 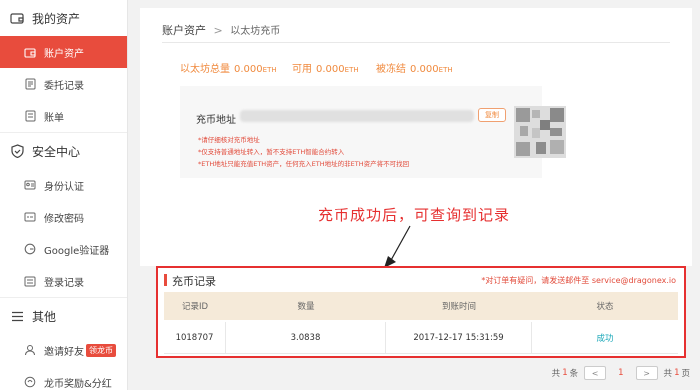 What do you see at coordinates (63, 316) in the screenshot?
I see `section-other: 其他` at bounding box center [63, 316].